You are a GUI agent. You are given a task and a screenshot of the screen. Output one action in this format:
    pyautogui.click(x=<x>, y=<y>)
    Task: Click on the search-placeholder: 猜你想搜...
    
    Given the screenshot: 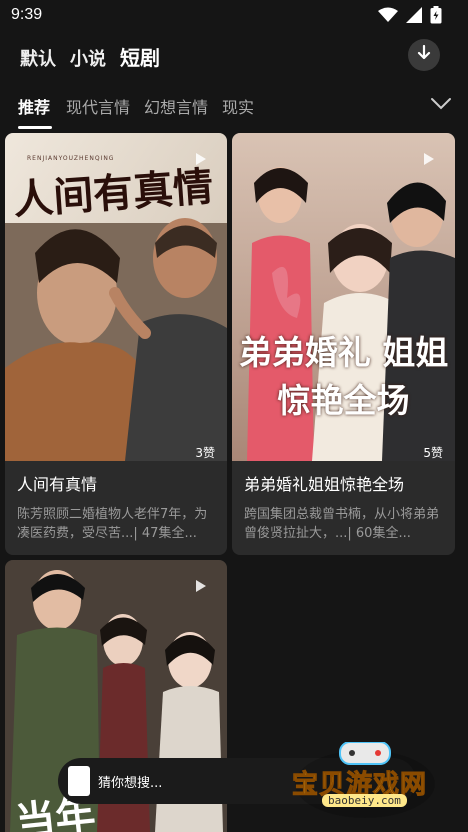 What is the action you would take?
    pyautogui.click(x=130, y=783)
    